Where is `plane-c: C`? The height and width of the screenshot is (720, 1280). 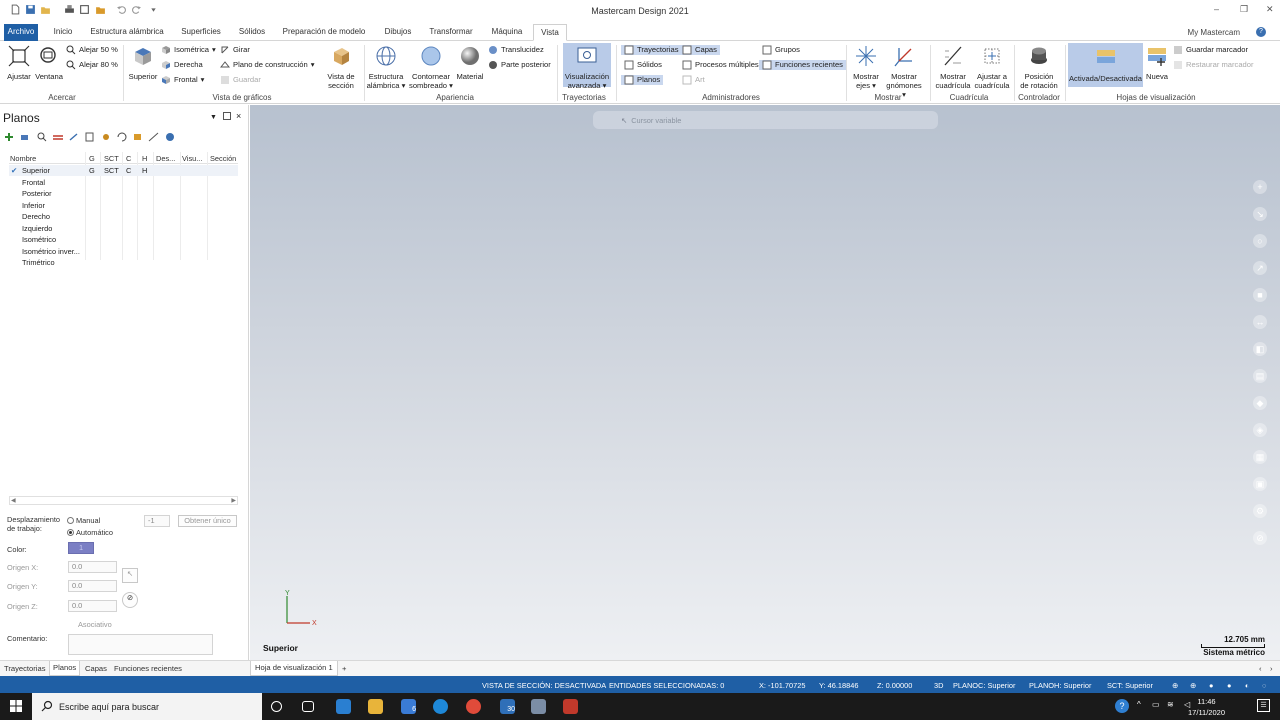
plane-c: C is located at coordinates (128, 170).